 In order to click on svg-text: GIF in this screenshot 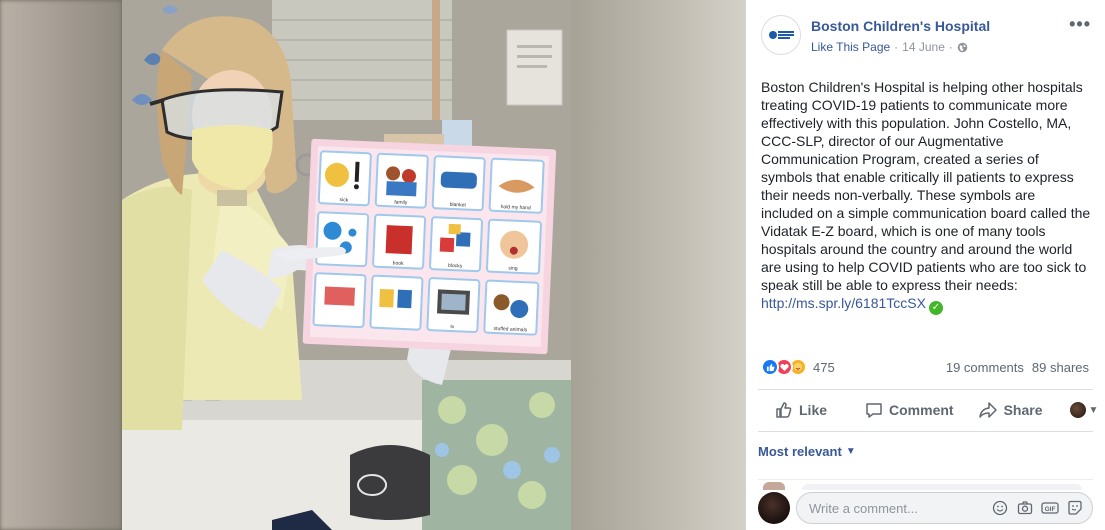, I will do `click(1050, 509)`.